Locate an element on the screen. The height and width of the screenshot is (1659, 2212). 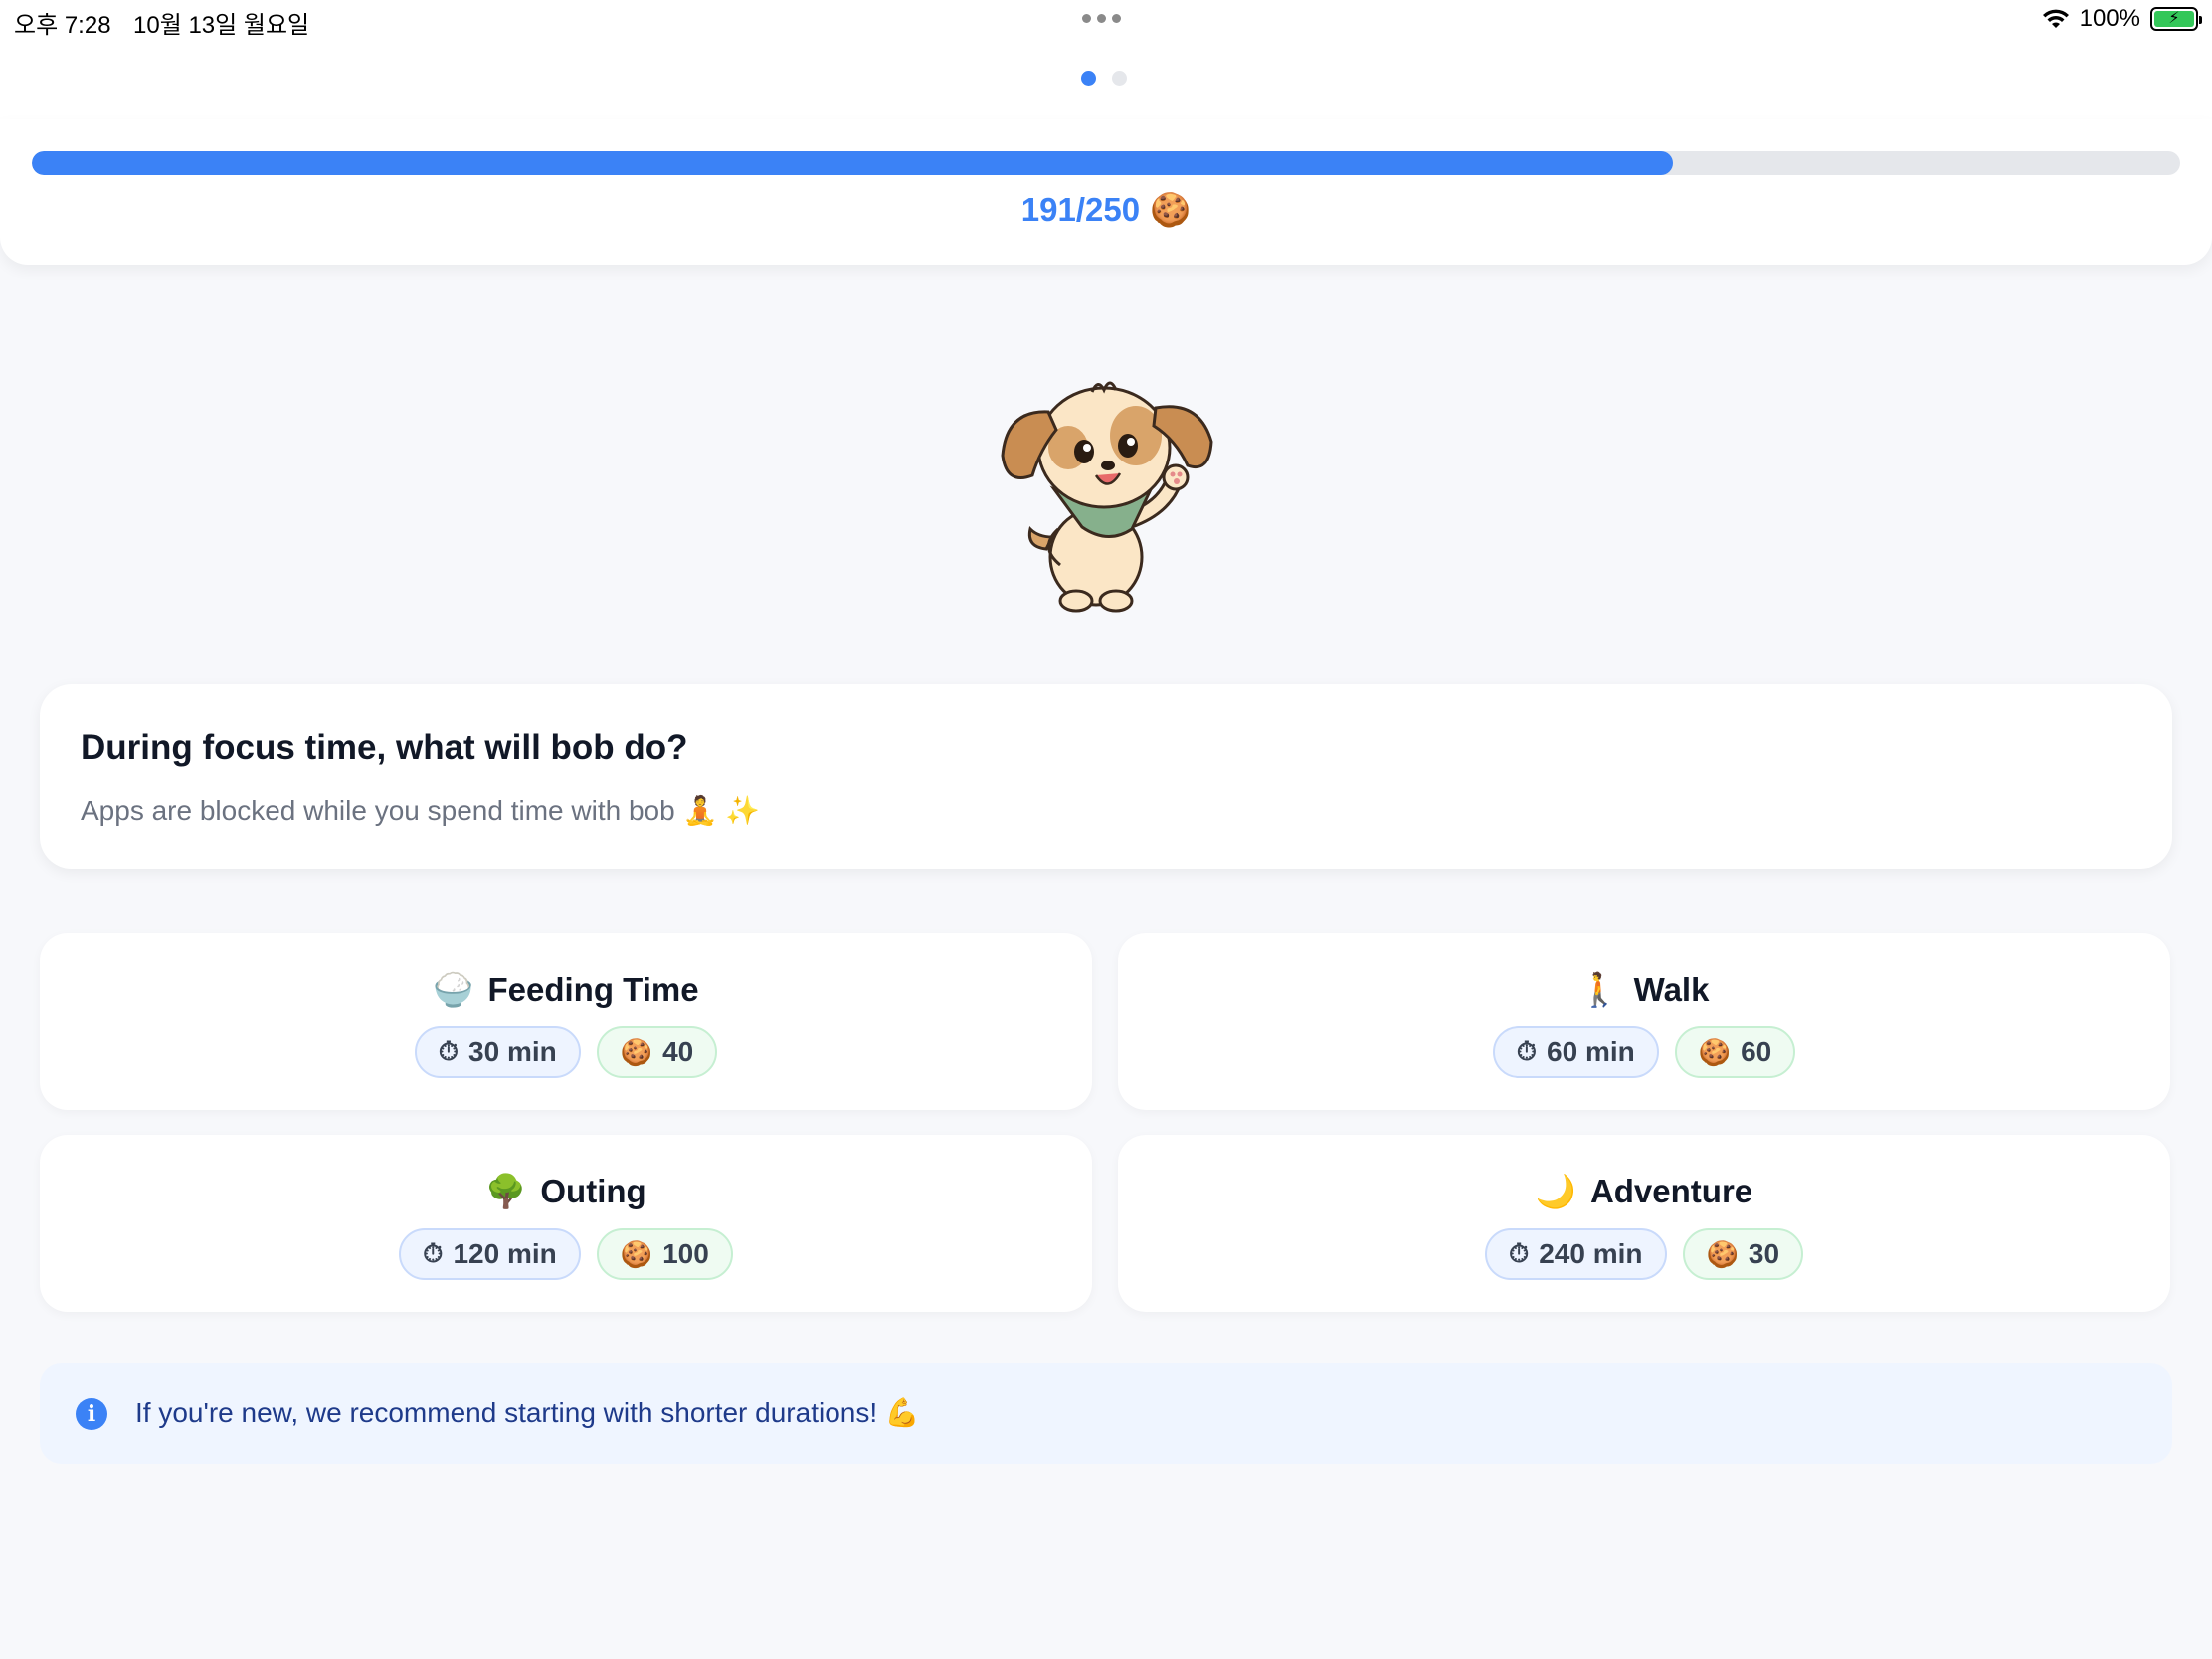
progress-label: 191/250 🍪 is located at coordinates (1106, 210).